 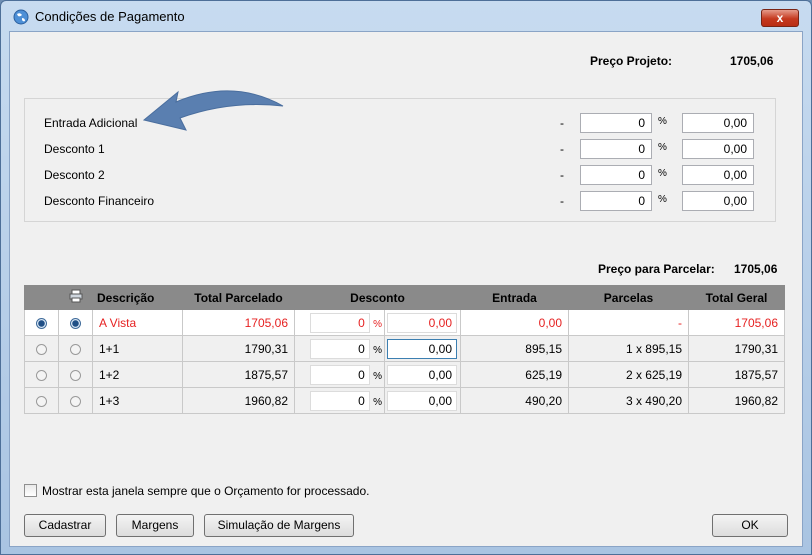 What do you see at coordinates (238, 374) in the screenshot?
I see `row-total-parcelado: 1875,57` at bounding box center [238, 374].